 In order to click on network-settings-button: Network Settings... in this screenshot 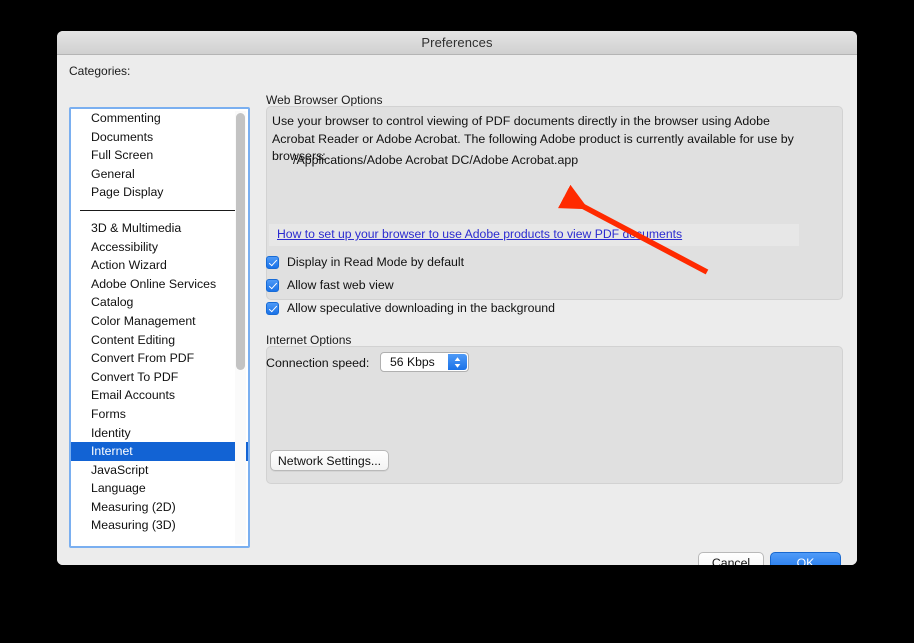, I will do `click(329, 460)`.